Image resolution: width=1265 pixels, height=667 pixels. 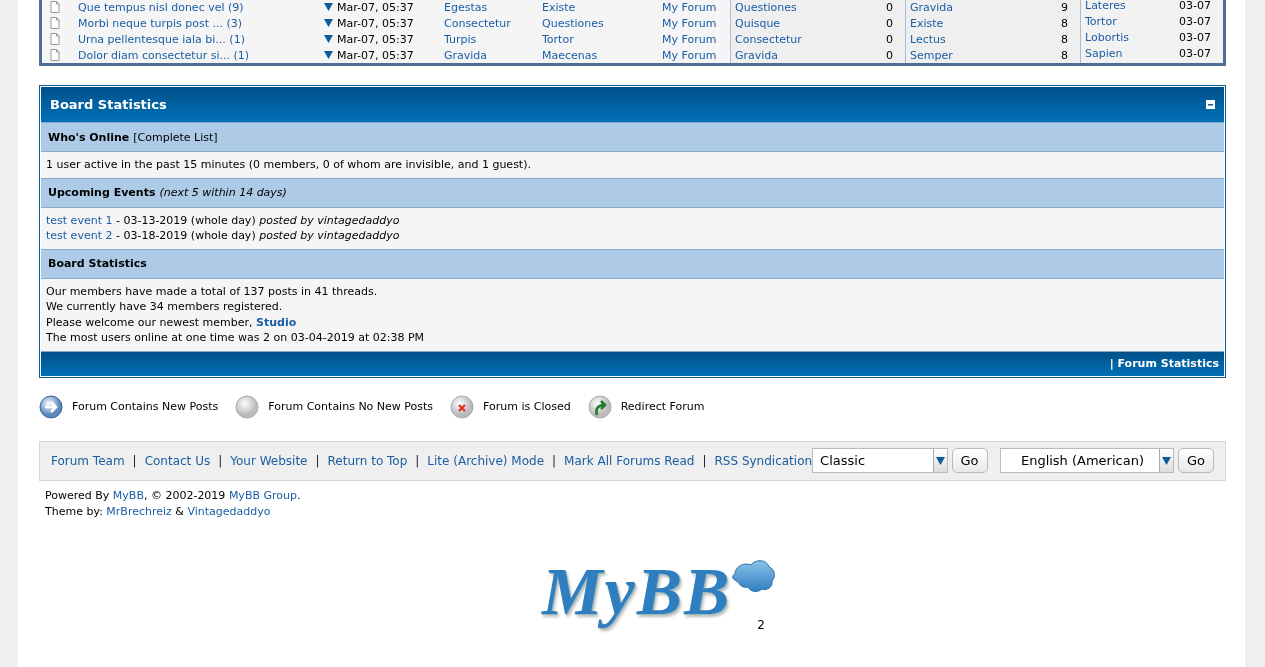 What do you see at coordinates (223, 220) in the screenshot?
I see `info-line: test event 1 - 03-13-2019 (whole day) posted by vintagedaddyo` at bounding box center [223, 220].